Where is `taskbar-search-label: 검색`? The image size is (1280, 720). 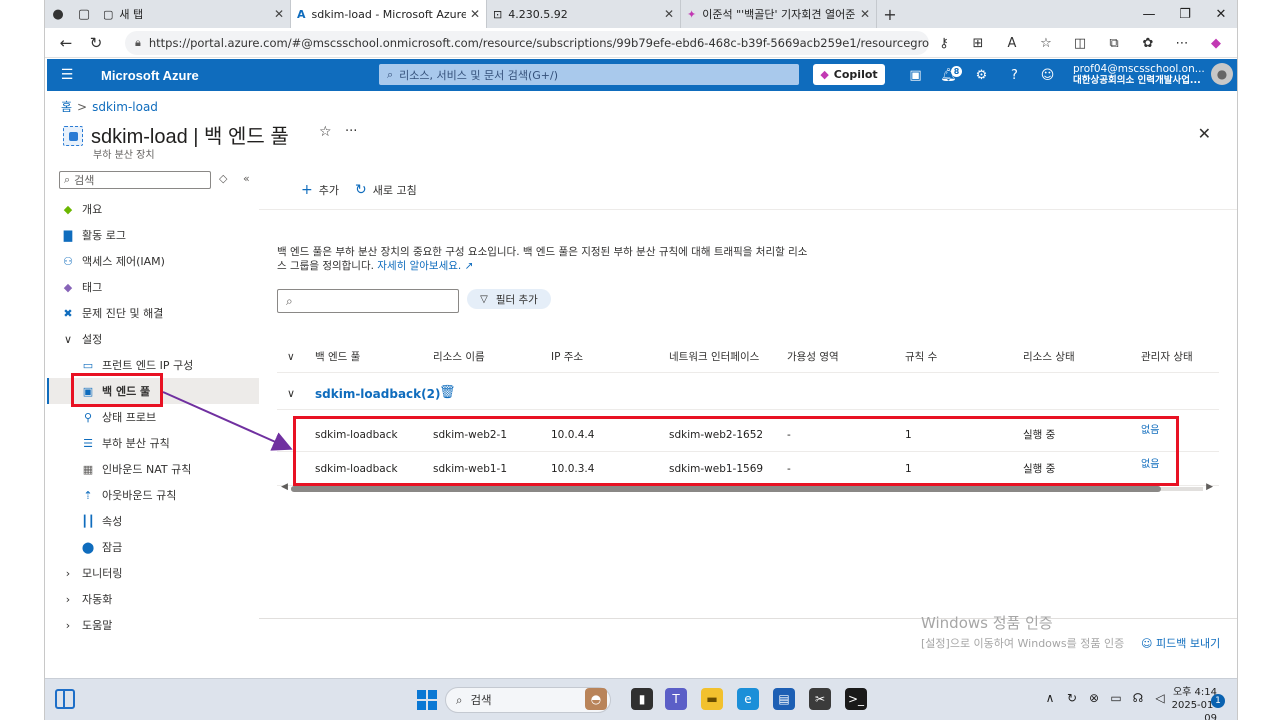
taskbar-search-label: 검색 is located at coordinates (481, 700).